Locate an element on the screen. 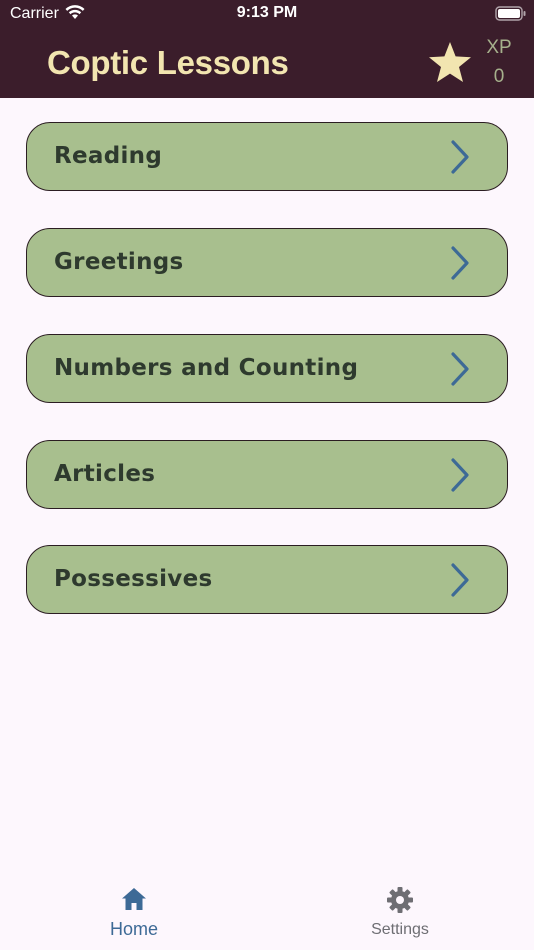 The height and width of the screenshot is (950, 534). tab-home: Home is located at coordinates (134, 911).